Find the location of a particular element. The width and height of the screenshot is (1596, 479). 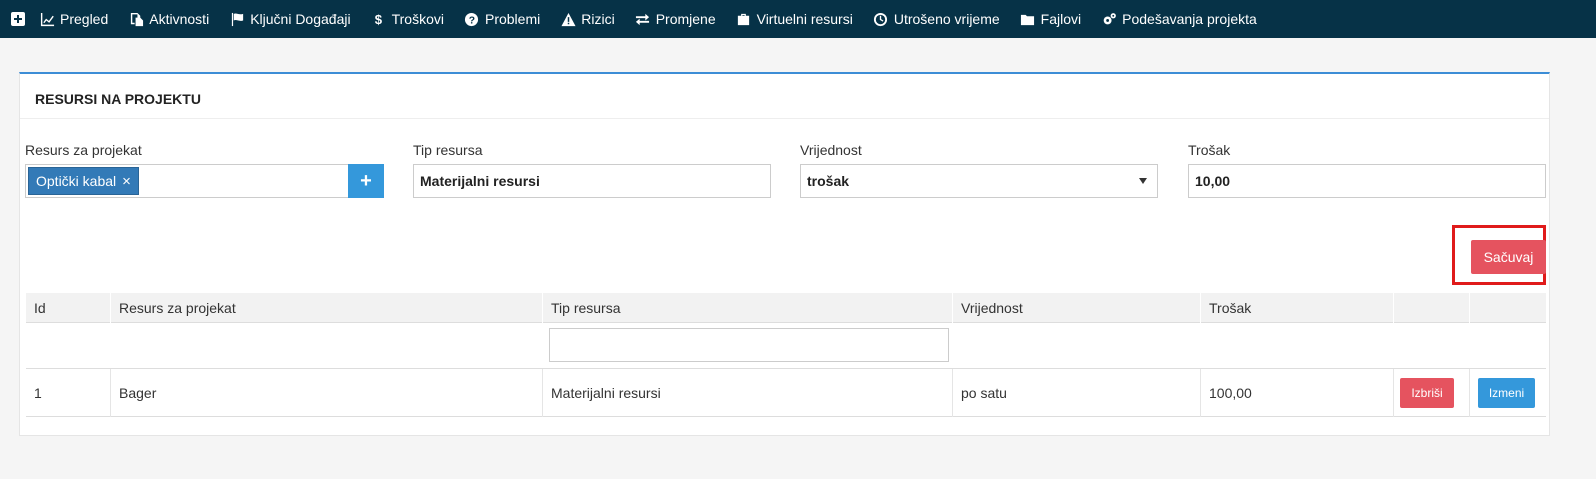

nav-item-promjene: Promjene is located at coordinates (675, 19).